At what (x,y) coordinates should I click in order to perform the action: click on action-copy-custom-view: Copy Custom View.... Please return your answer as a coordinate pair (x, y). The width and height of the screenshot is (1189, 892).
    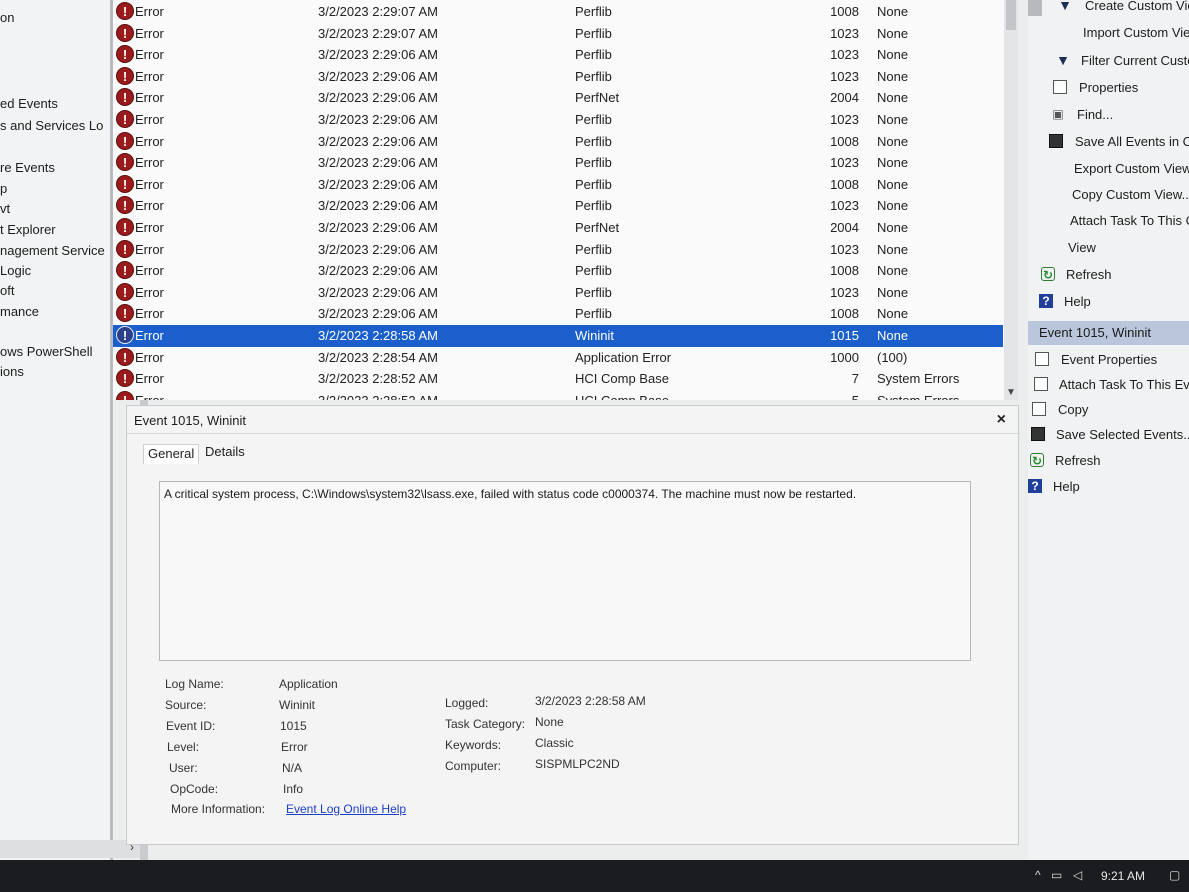
    Looking at the image, I should click on (1130, 194).